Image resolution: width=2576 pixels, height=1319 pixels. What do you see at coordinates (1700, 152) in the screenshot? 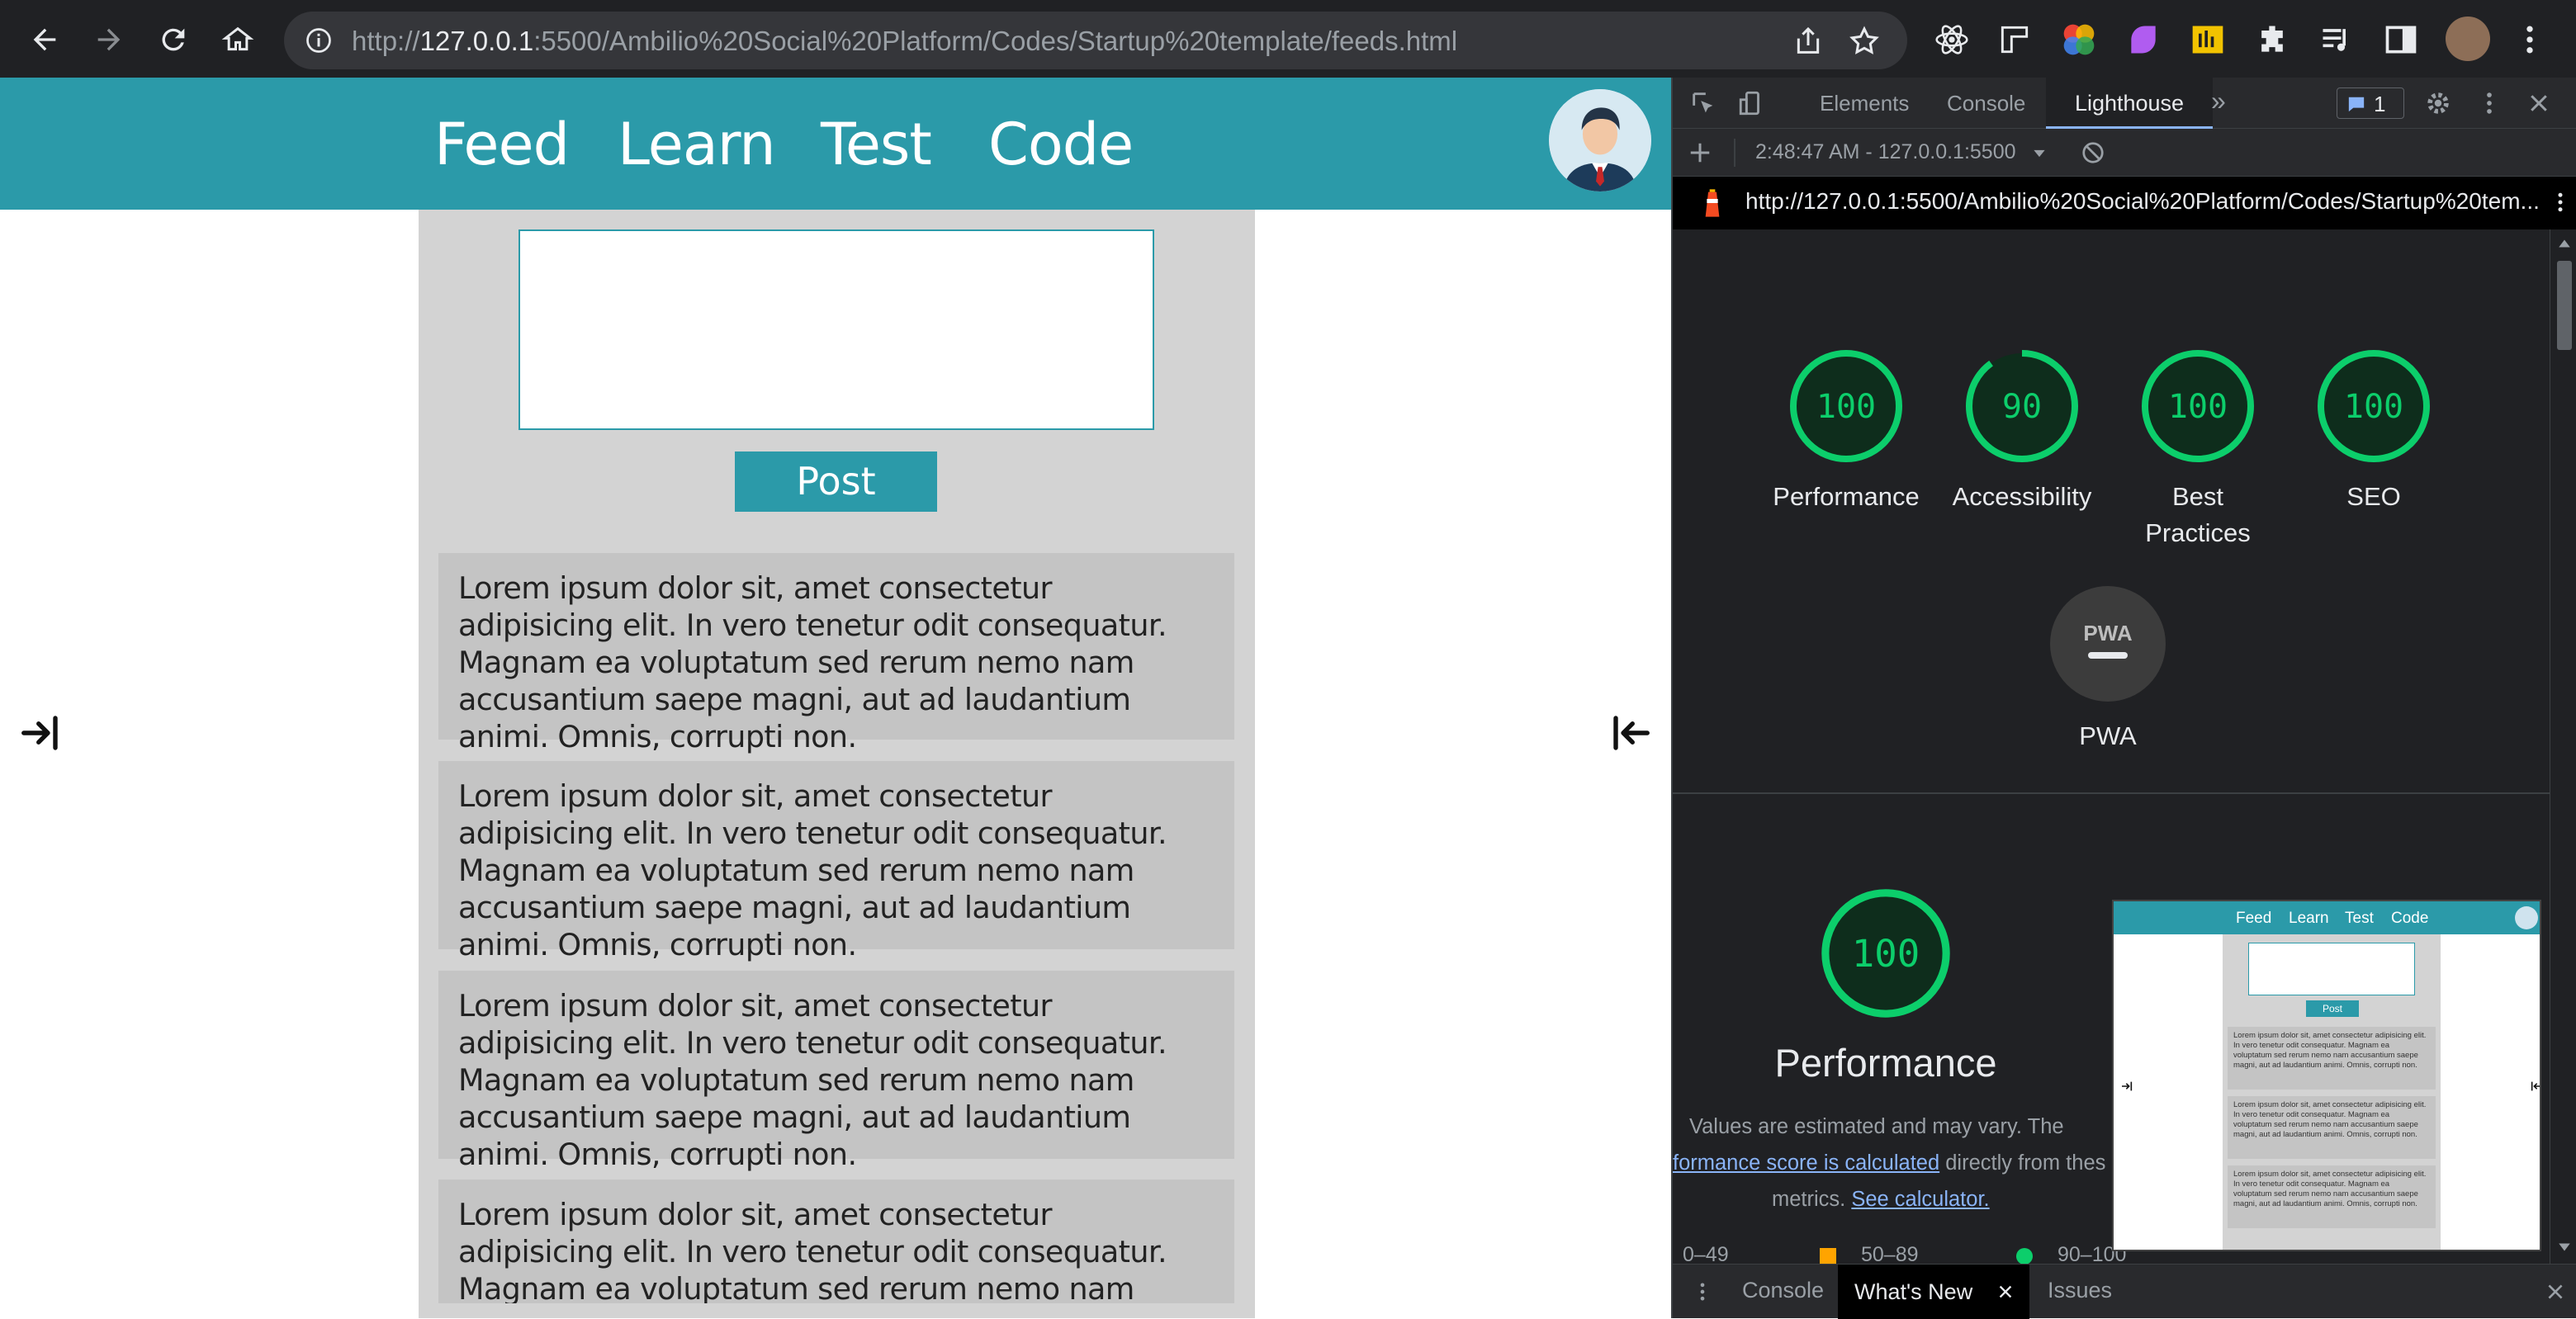
I see `new-report-plus-icon` at bounding box center [1700, 152].